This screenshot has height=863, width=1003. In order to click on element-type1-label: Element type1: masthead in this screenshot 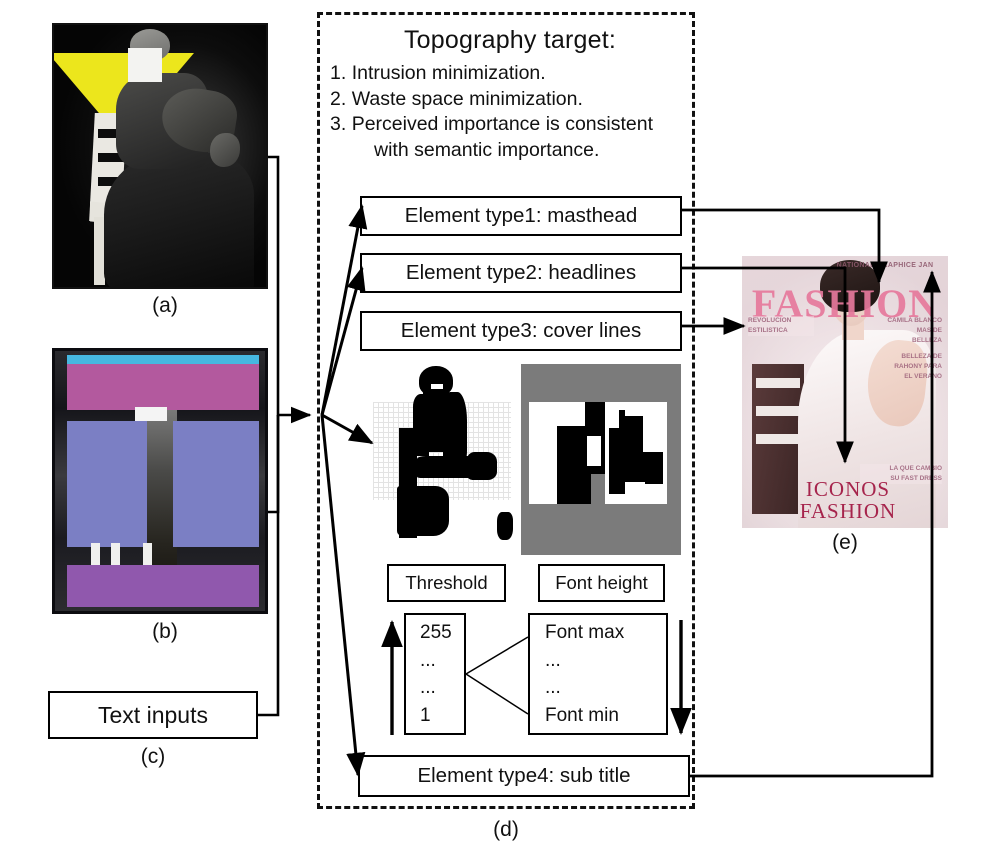, I will do `click(521, 216)`.